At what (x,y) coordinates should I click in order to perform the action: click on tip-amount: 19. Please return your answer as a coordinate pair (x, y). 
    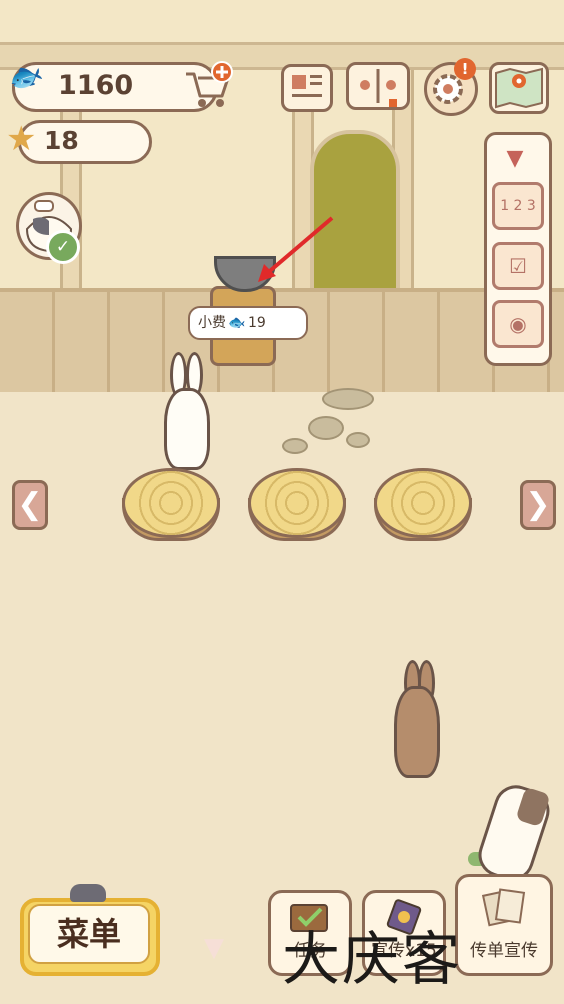
    Looking at the image, I should click on (257, 323).